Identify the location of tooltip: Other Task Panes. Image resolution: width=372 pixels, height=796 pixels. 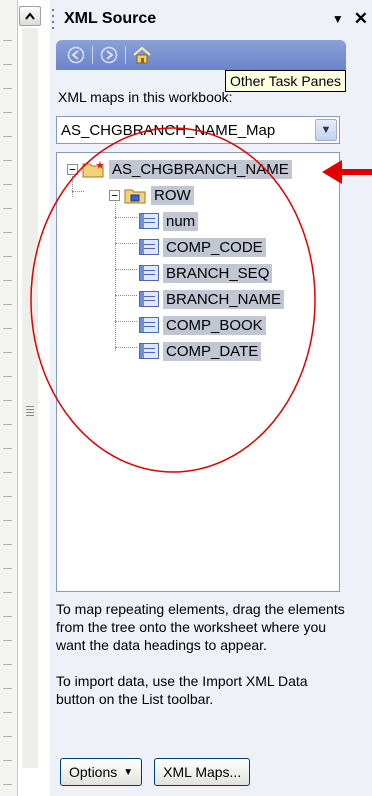
(286, 81).